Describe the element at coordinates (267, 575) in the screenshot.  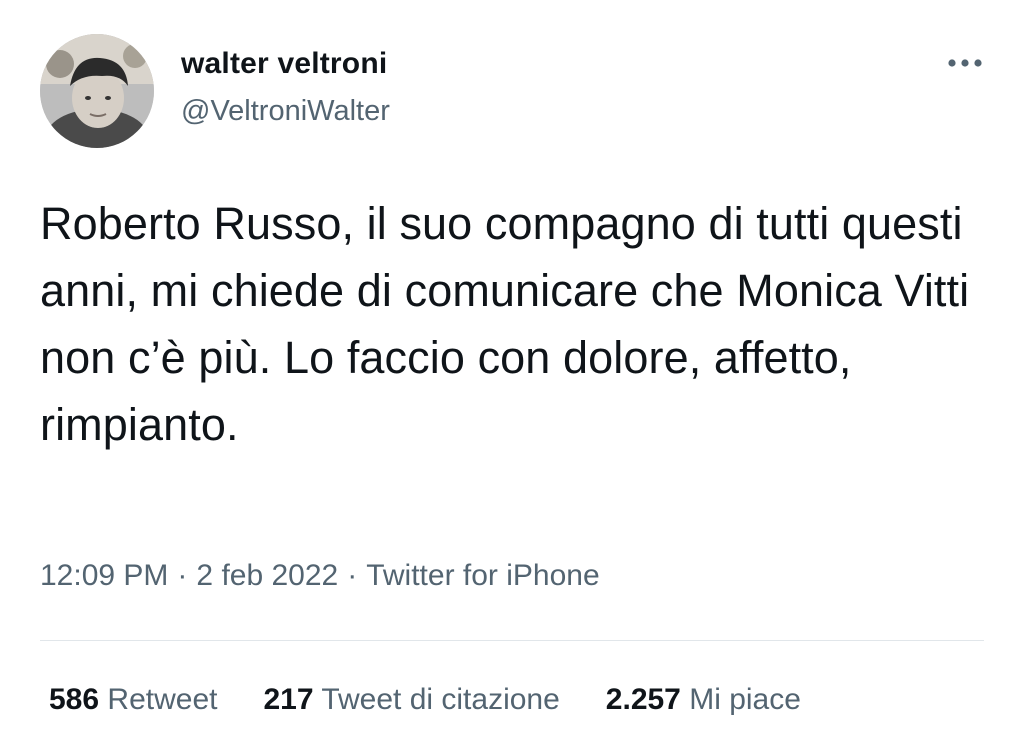
I see `tweet-date: 2 feb 2022` at that location.